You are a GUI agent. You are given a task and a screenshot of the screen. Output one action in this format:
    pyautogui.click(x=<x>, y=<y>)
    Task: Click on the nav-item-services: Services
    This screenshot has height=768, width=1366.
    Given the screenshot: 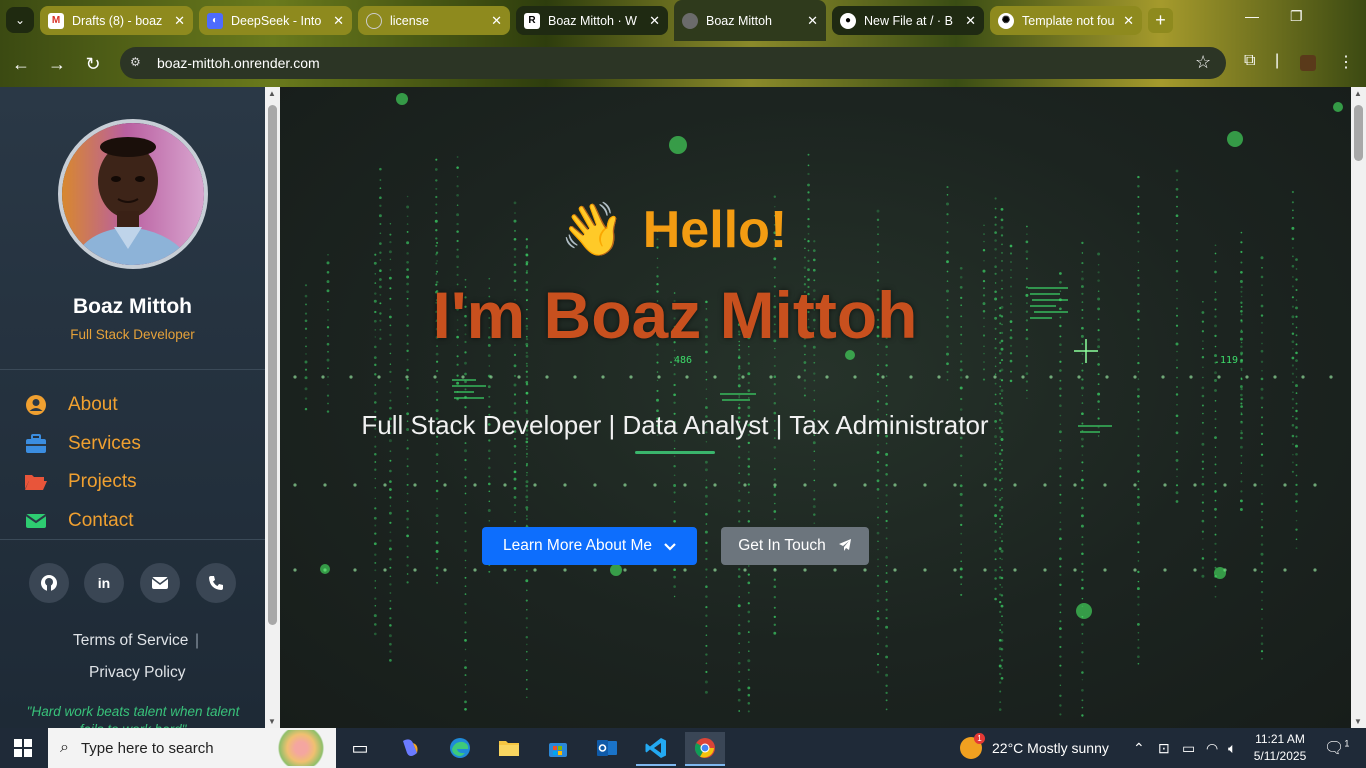 What is the action you would take?
    pyautogui.click(x=82, y=444)
    